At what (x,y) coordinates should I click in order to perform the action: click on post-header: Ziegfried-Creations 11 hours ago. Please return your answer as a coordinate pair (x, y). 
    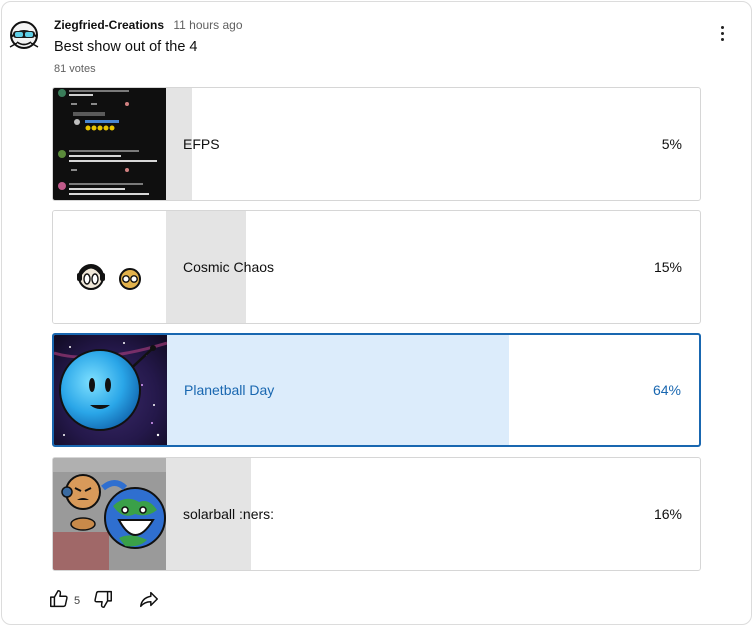
    Looking at the image, I should click on (148, 25).